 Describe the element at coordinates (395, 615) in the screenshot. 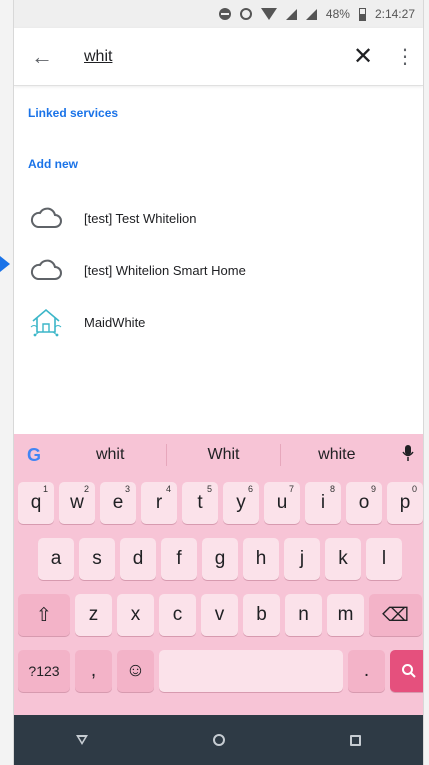

I see `backspace-key-icon: ⌫` at that location.